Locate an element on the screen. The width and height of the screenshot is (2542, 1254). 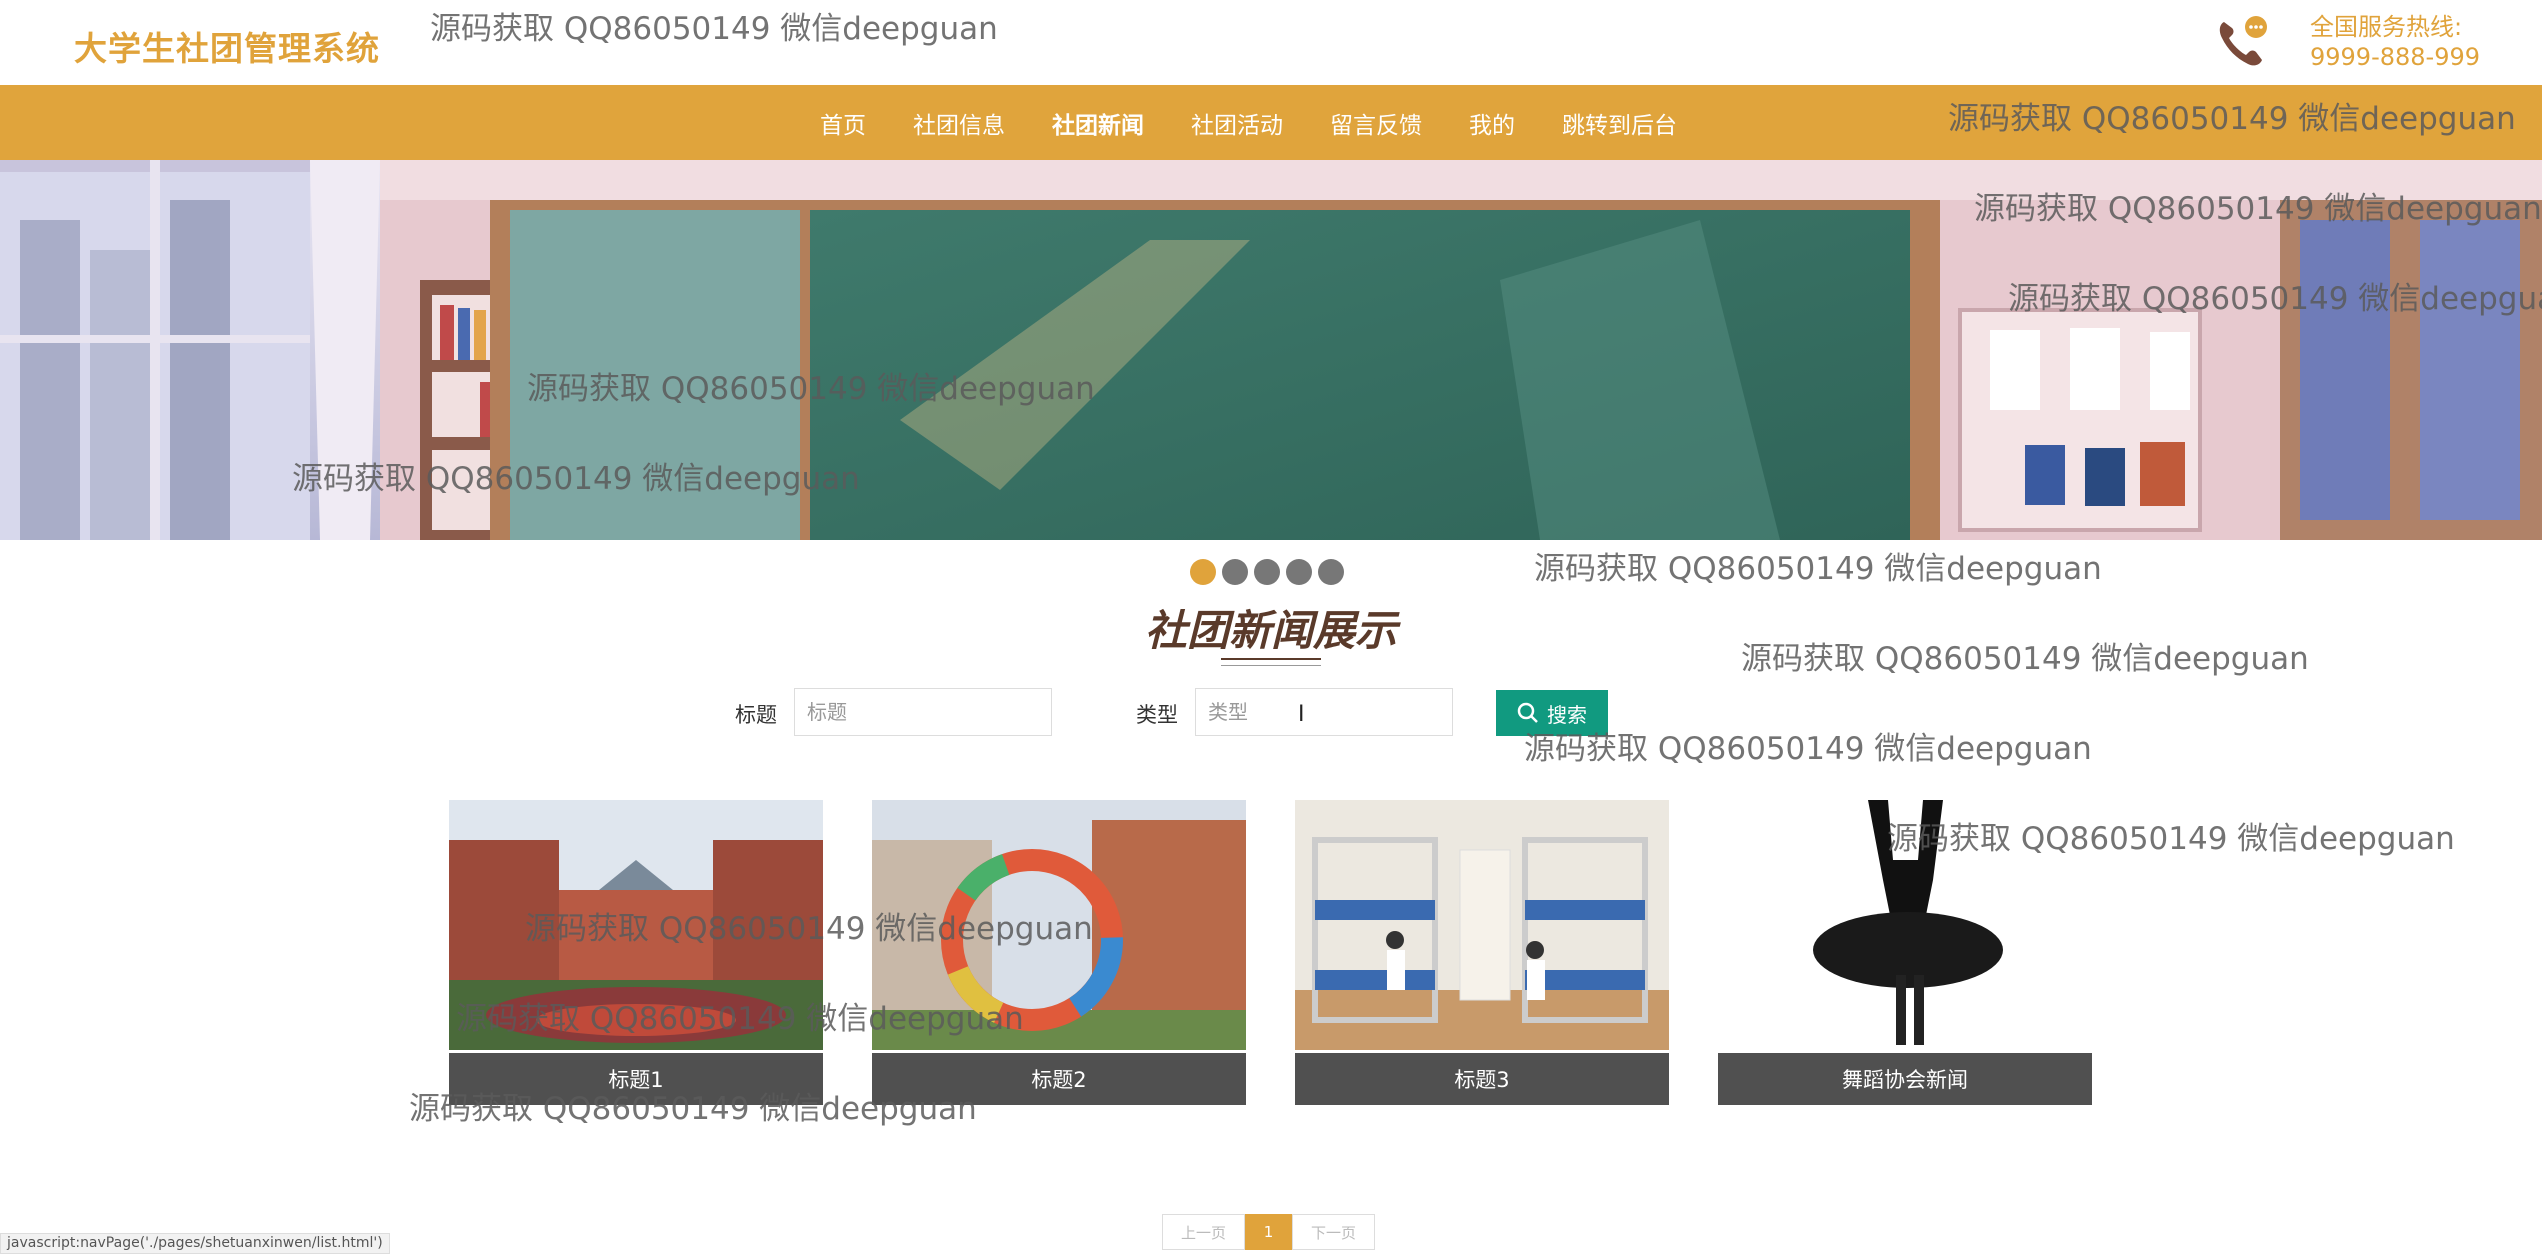
nav-home: 首页 is located at coordinates (843, 123).